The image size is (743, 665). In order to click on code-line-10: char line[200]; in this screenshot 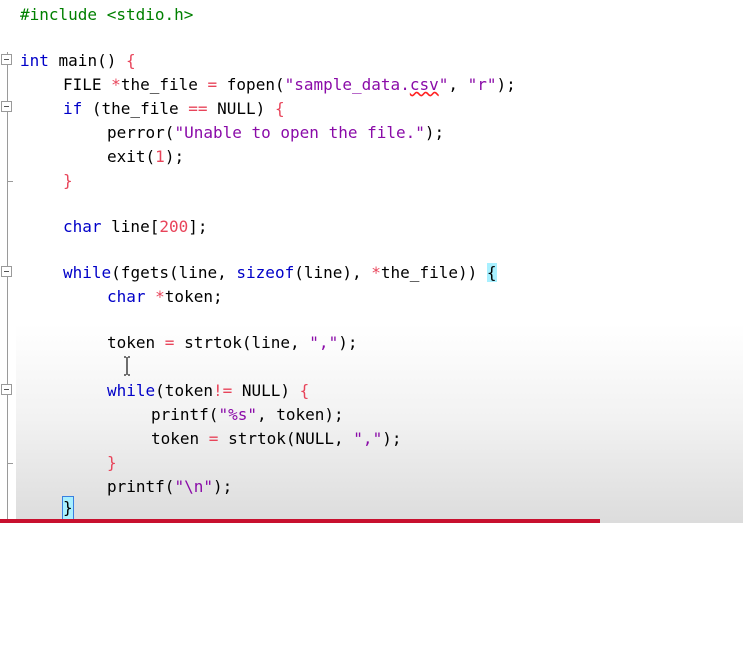, I will do `click(135, 226)`.